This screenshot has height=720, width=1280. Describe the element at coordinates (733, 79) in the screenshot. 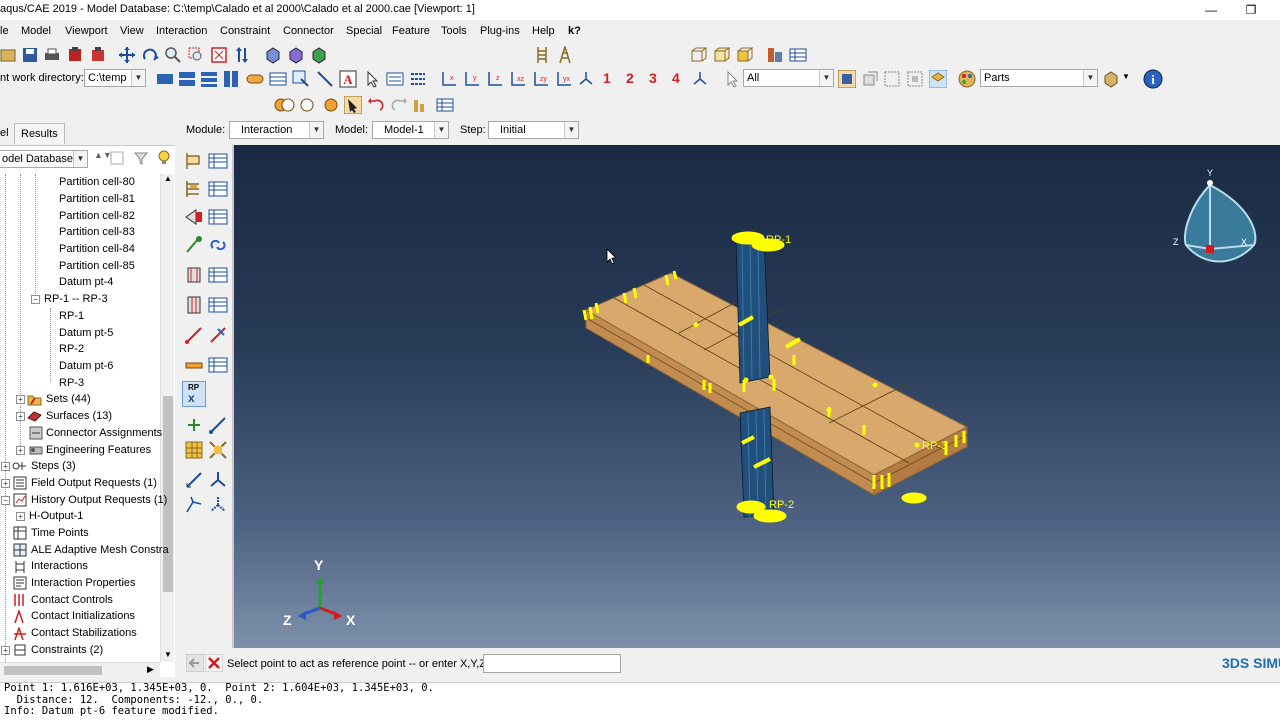

I see `select-arrow-icon` at that location.